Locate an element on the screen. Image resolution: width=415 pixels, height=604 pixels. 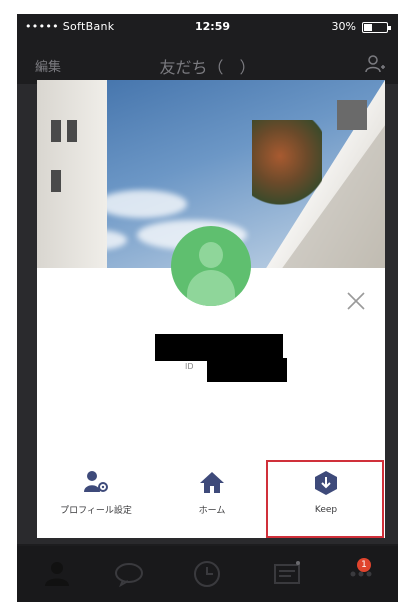
action-label: ホーム is located at coordinates (212, 511).